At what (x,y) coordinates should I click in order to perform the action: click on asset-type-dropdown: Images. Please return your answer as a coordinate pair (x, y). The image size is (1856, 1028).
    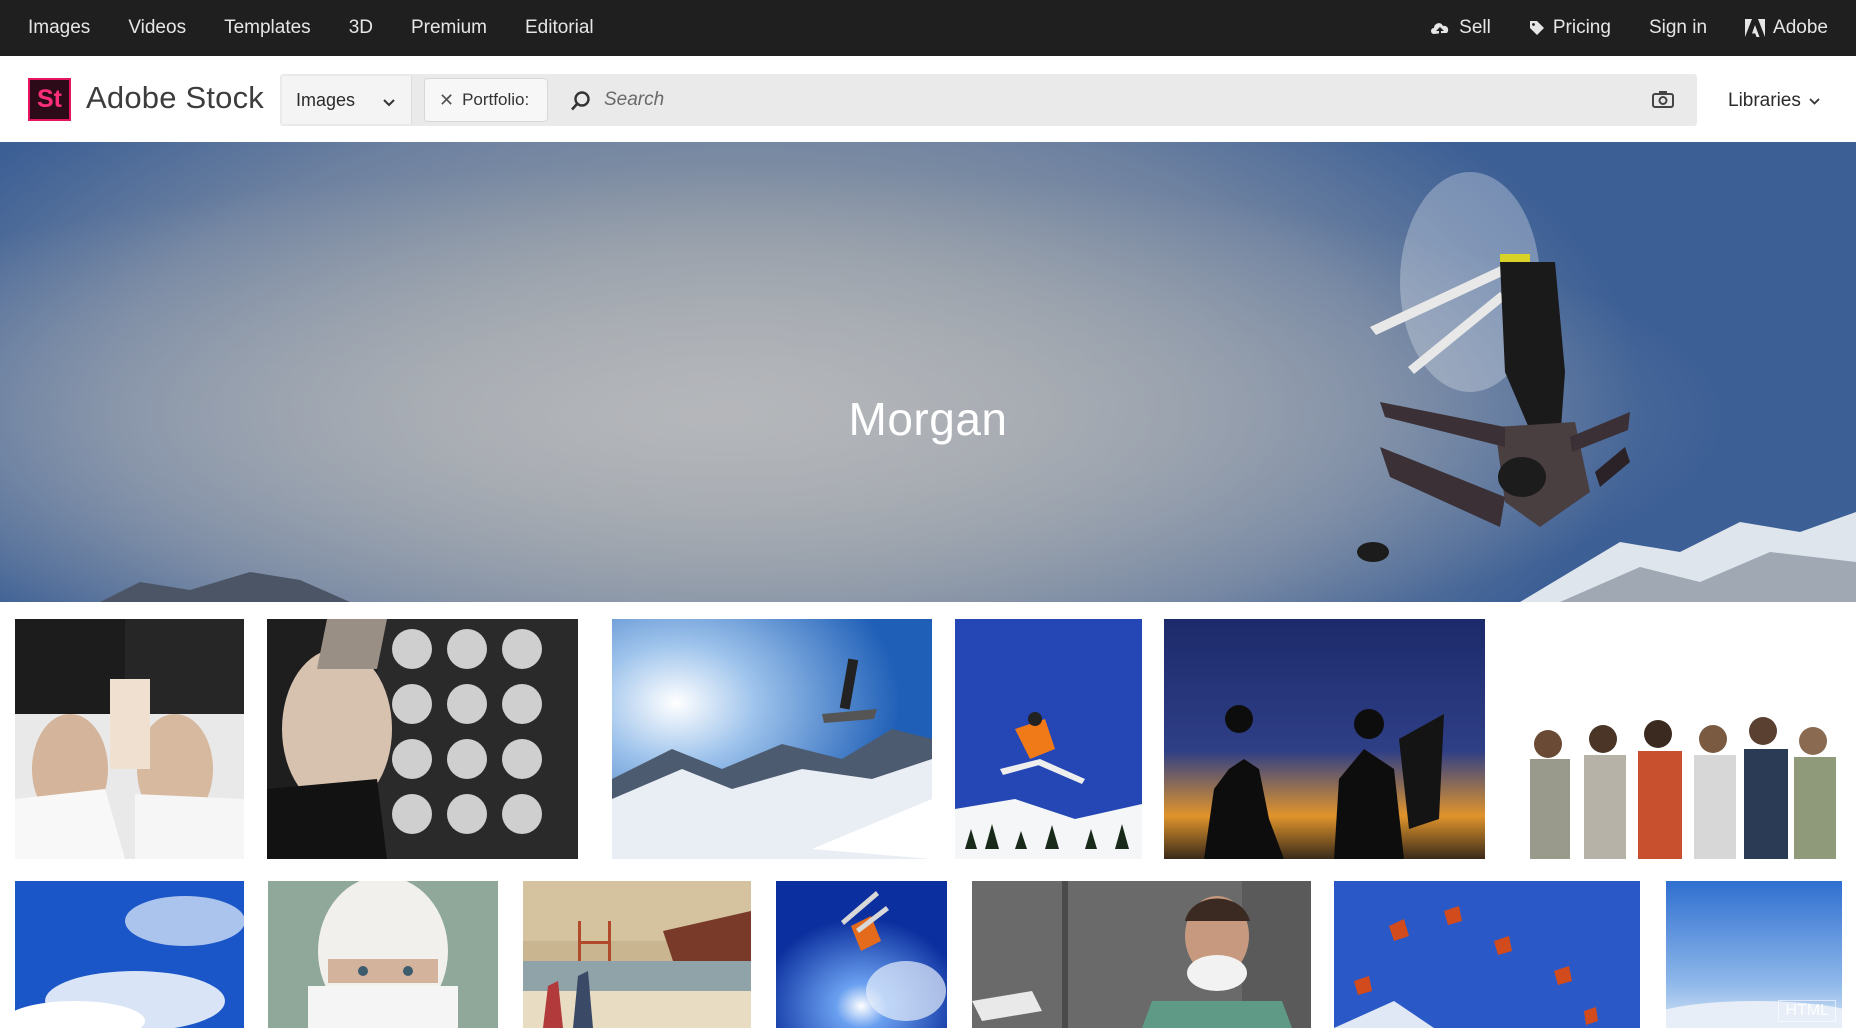
    Looking at the image, I should click on (347, 100).